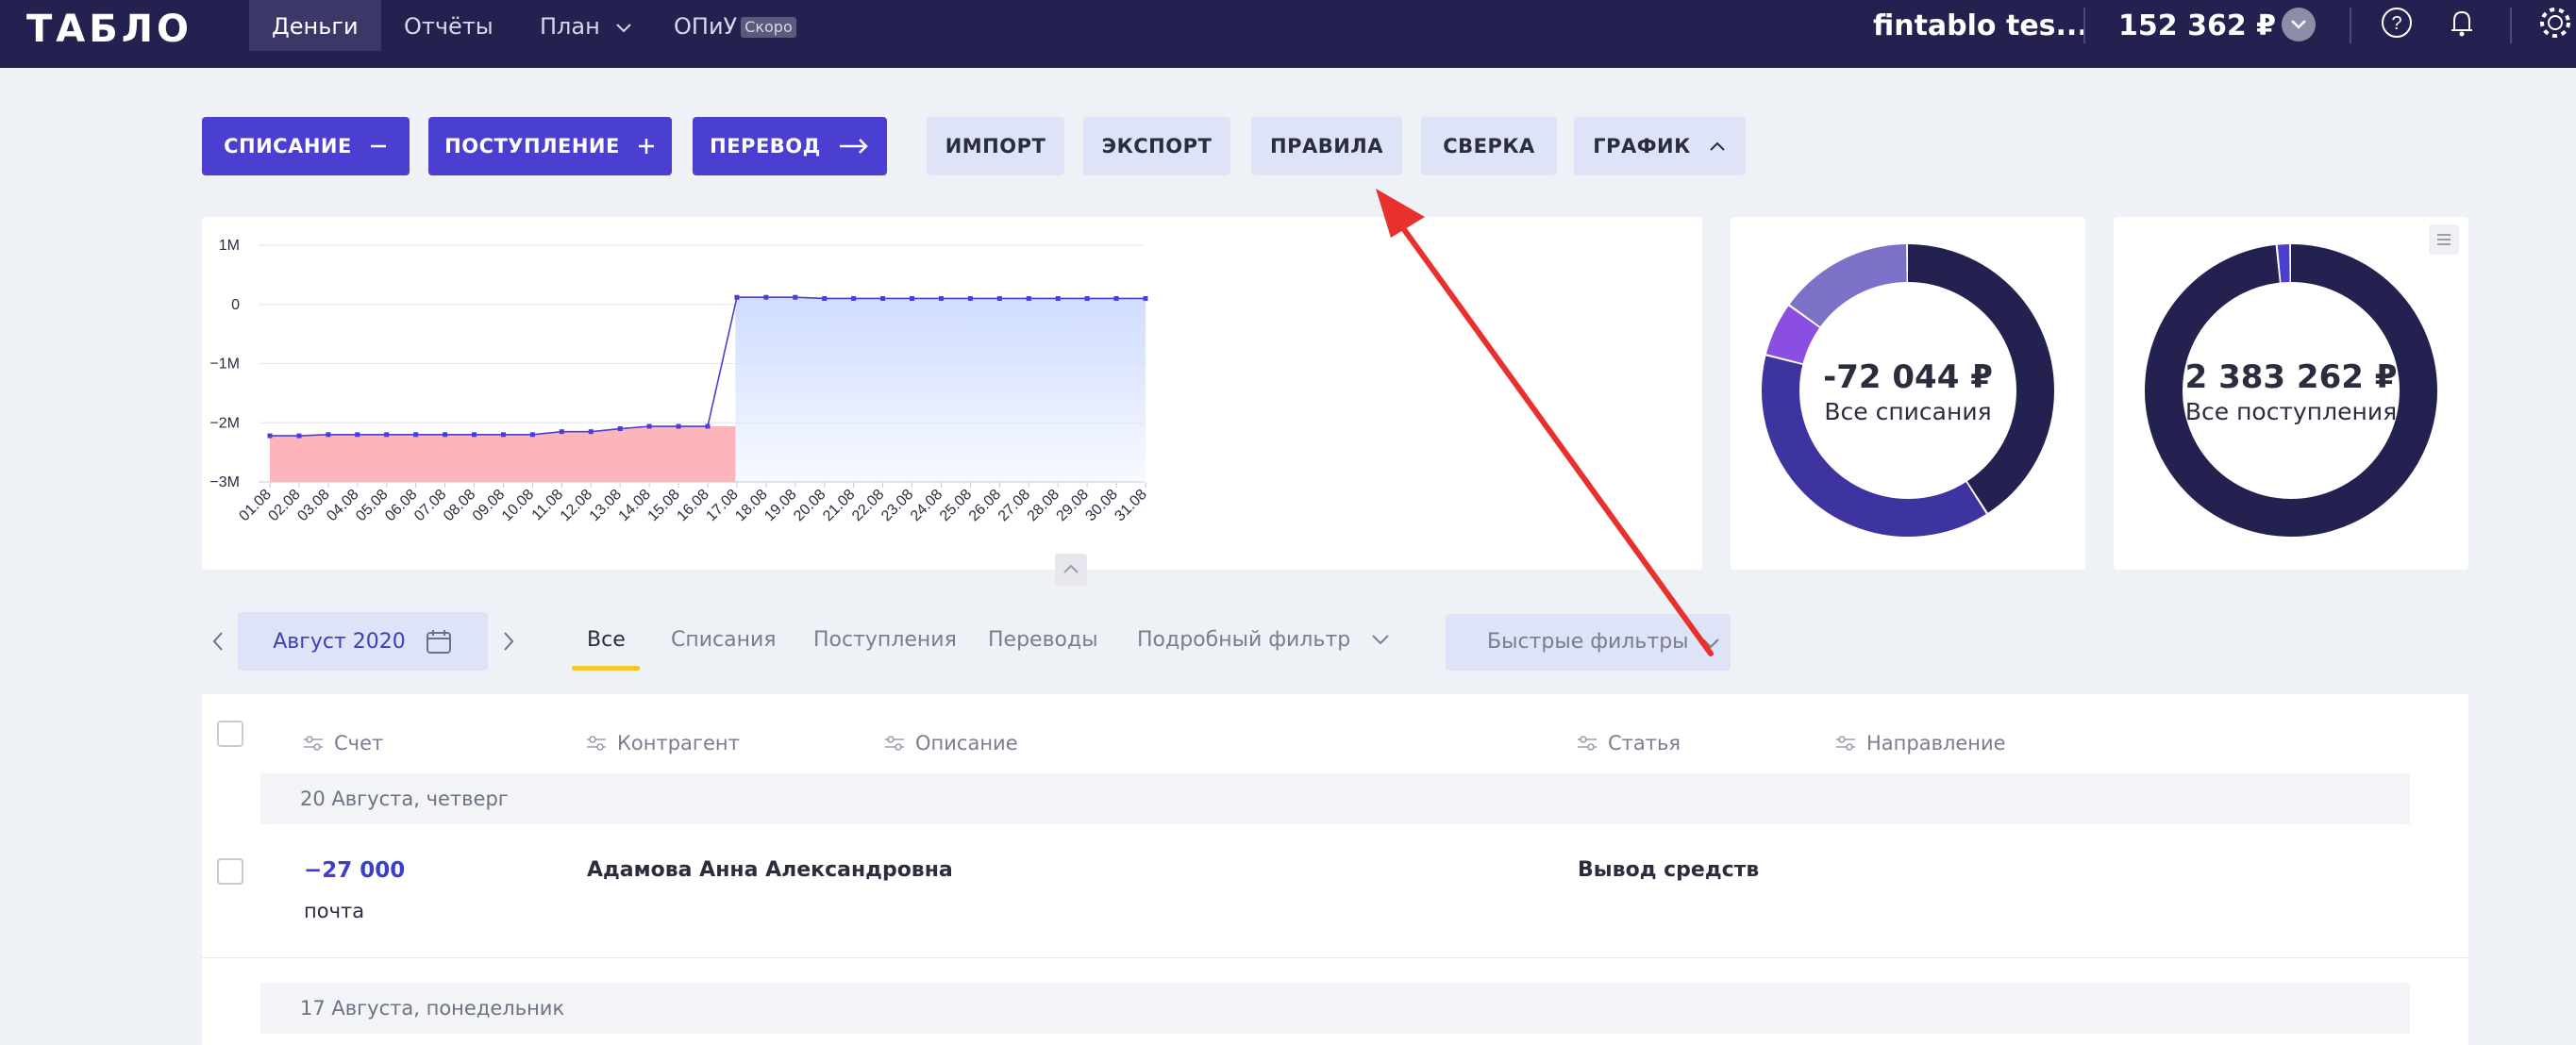 The width and height of the screenshot is (2576, 1045). What do you see at coordinates (1669, 870) in the screenshot?
I see `row-category: Вывод средств` at bounding box center [1669, 870].